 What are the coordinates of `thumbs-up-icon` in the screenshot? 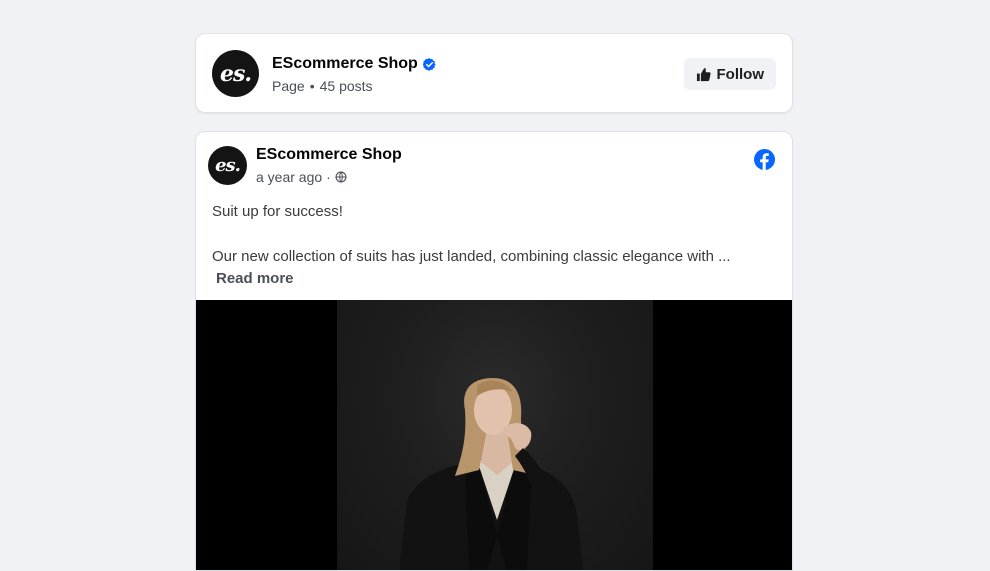 It's located at (703, 74).